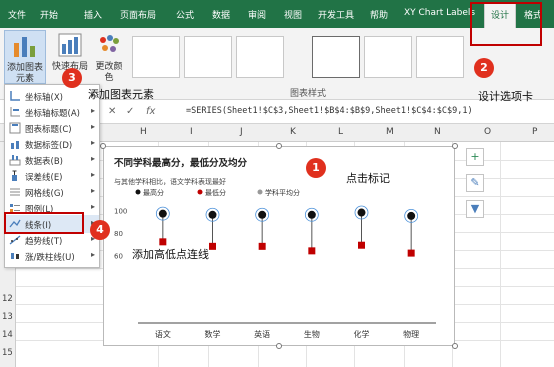 This screenshot has height=367, width=554. What do you see at coordinates (241, 132) in the screenshot?
I see `column-header: J` at bounding box center [241, 132].